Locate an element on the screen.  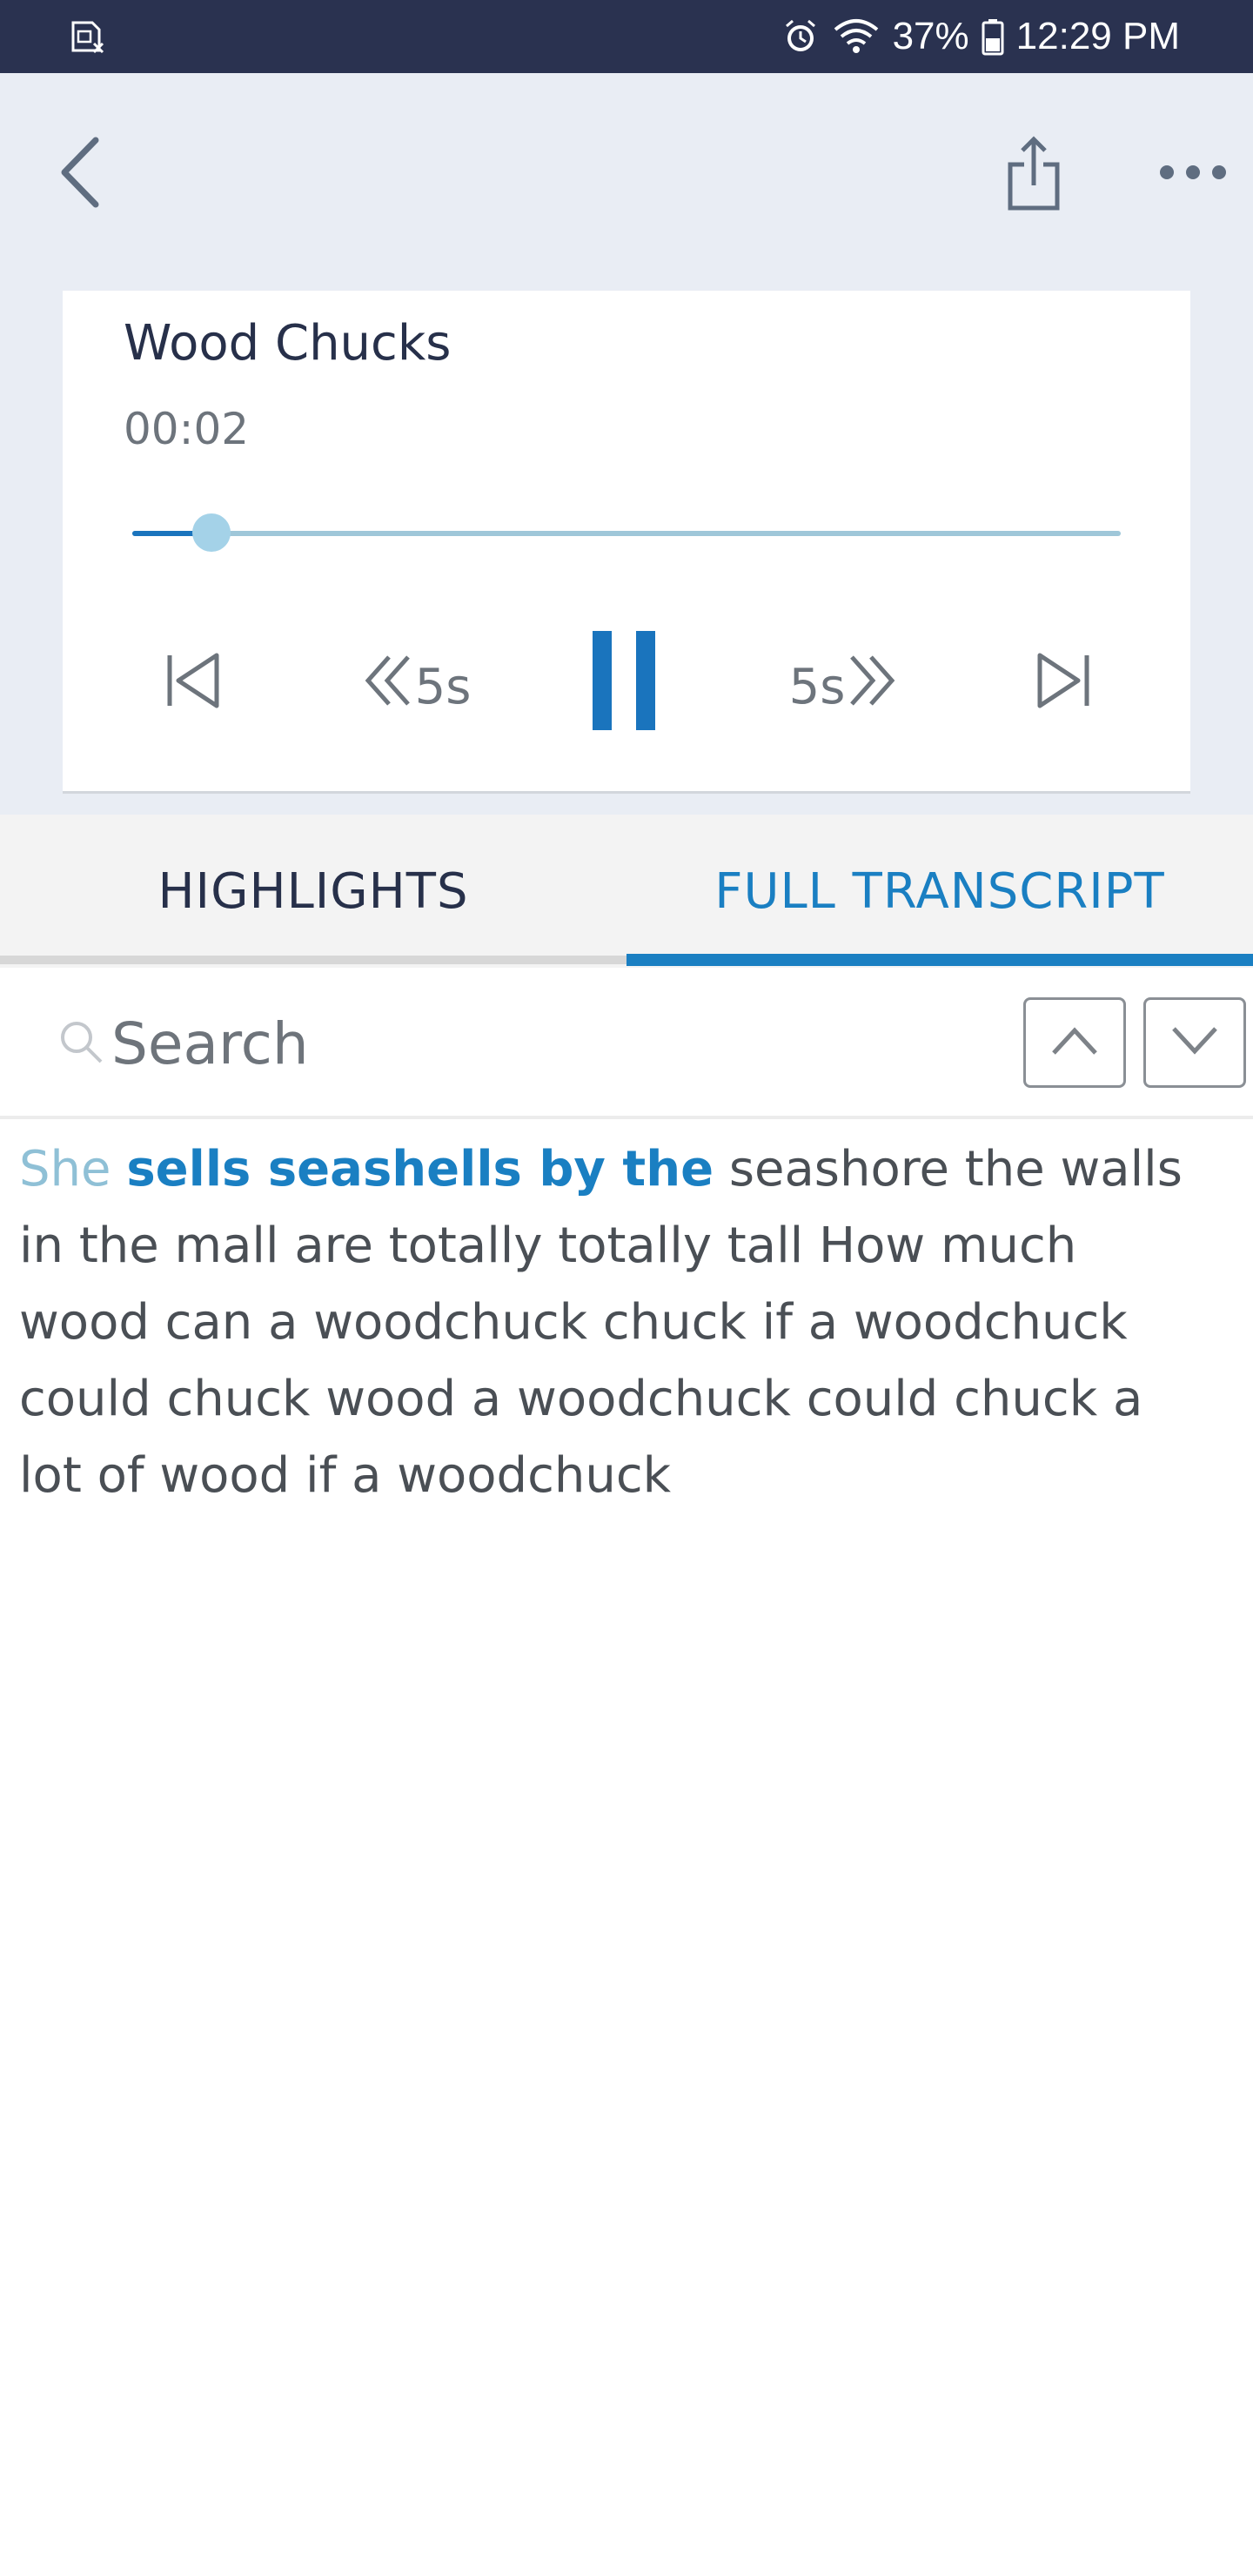
skip-previous-button is located at coordinates (193, 686).